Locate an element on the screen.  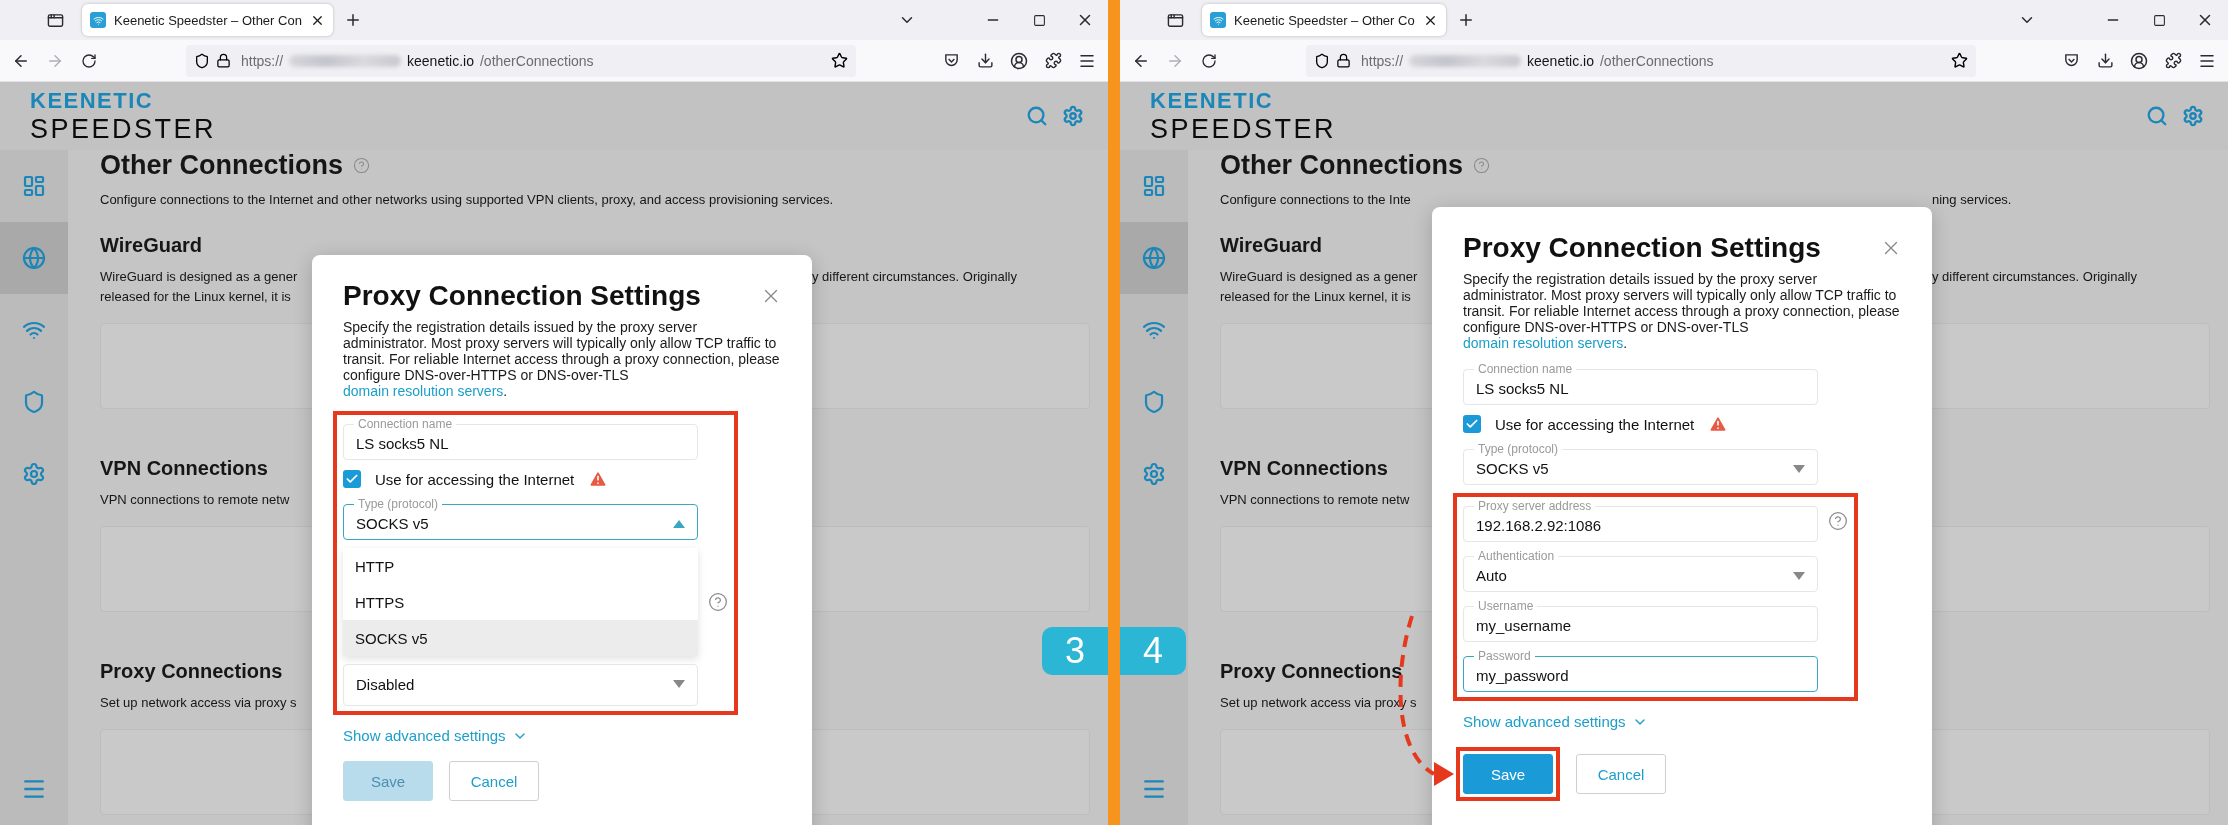
field-label: Authentication is located at coordinates (1516, 556).